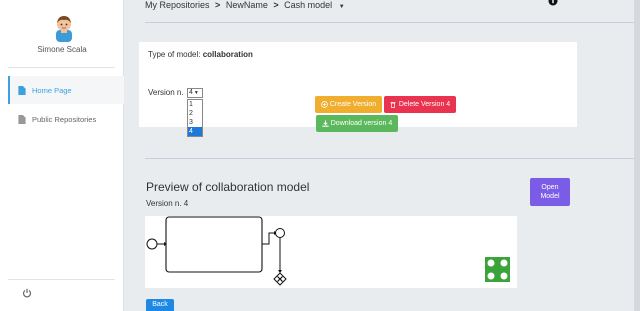  I want to click on delete-version-button: Delete Version 4, so click(420, 104).